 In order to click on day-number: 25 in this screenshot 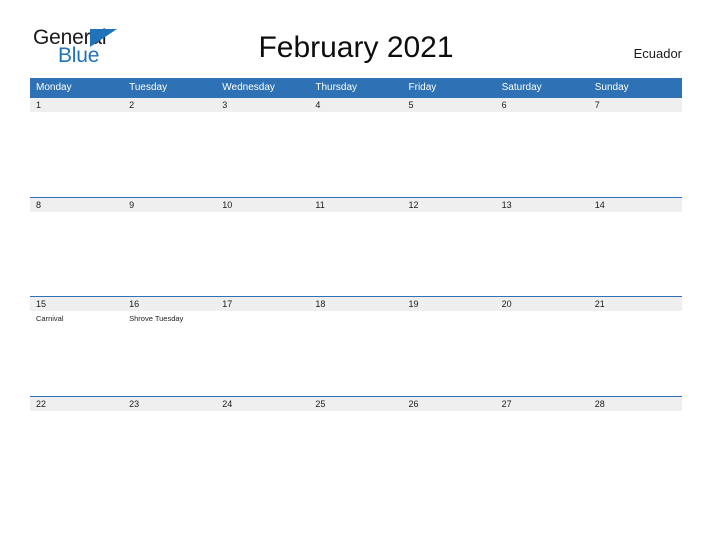, I will do `click(355, 404)`.